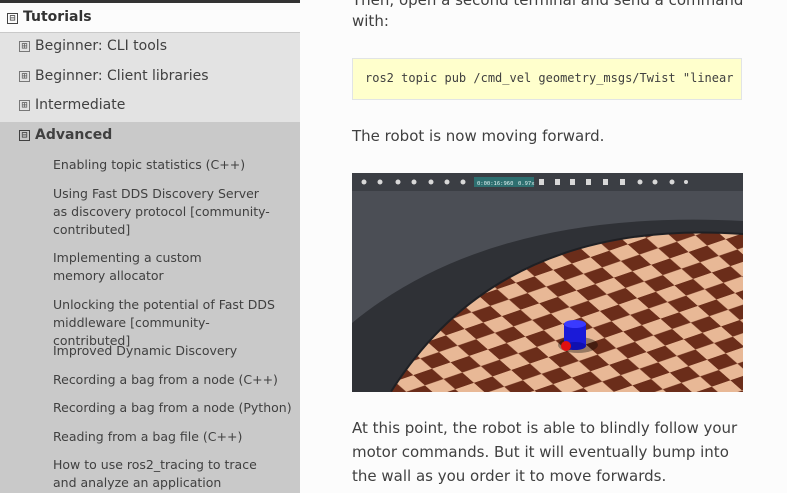  What do you see at coordinates (74, 135) in the screenshot?
I see `sidebar-item-label: Advanced` at bounding box center [74, 135].